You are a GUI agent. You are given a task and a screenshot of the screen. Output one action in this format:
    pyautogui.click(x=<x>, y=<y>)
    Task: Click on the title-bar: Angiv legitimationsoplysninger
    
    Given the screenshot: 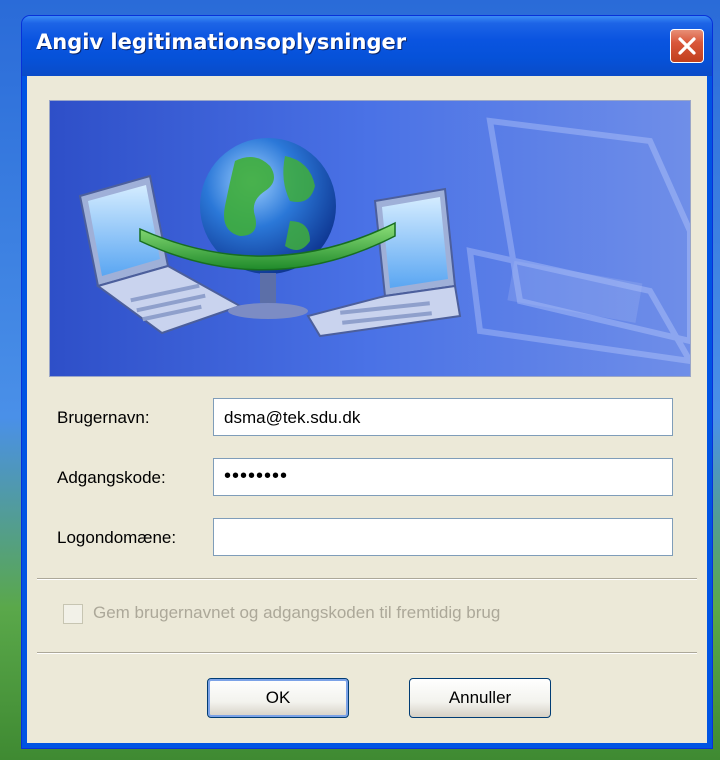 What is the action you would take?
    pyautogui.click(x=367, y=46)
    